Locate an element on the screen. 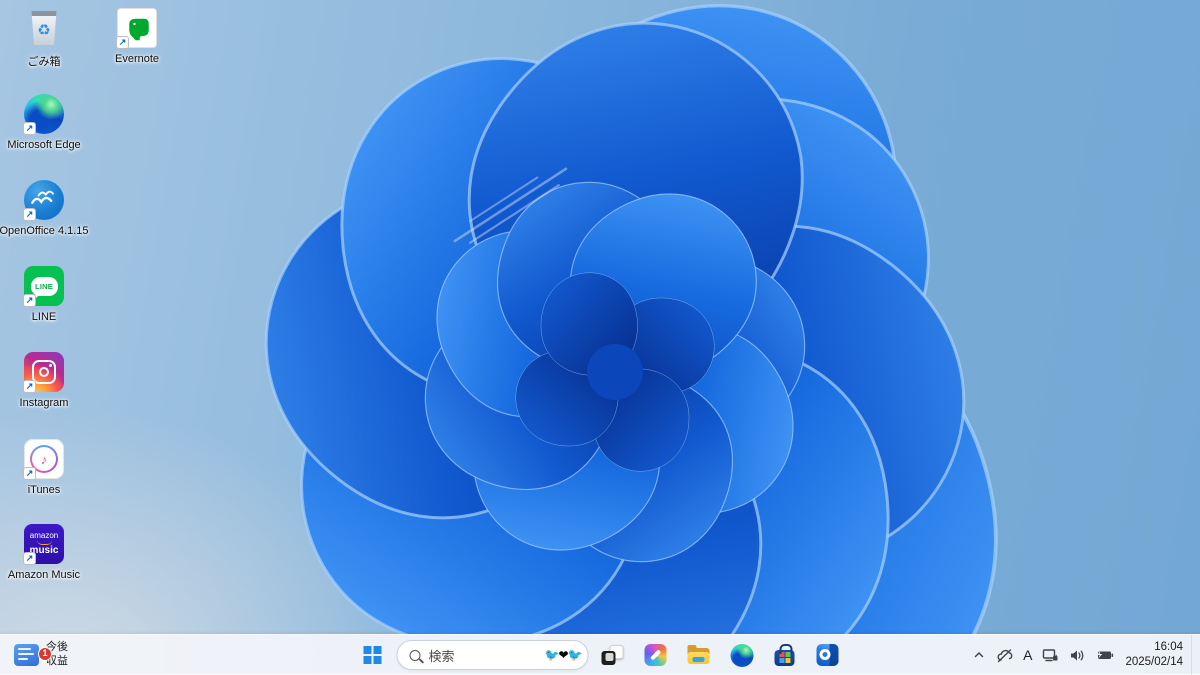 The image size is (1200, 675). microsoft-store-button is located at coordinates (785, 655).